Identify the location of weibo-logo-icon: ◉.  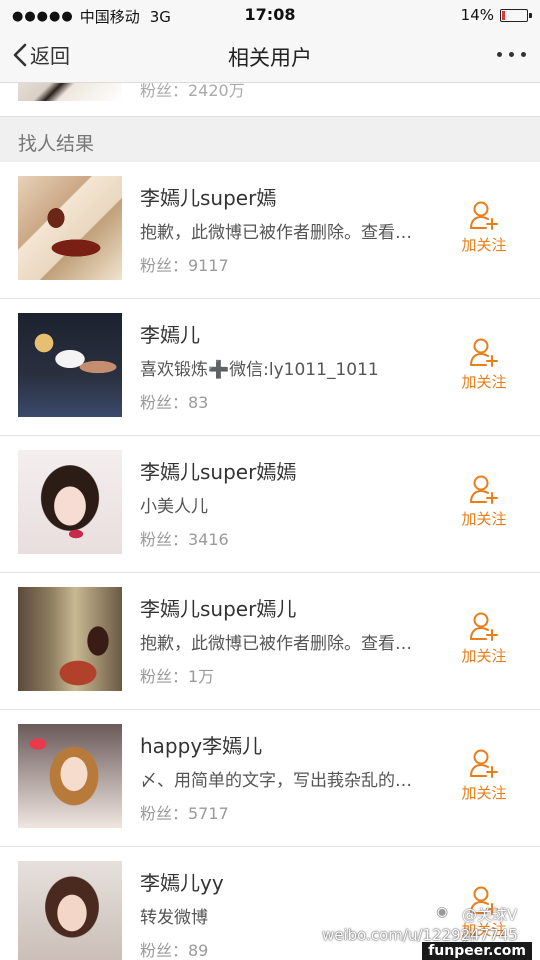
(442, 912).